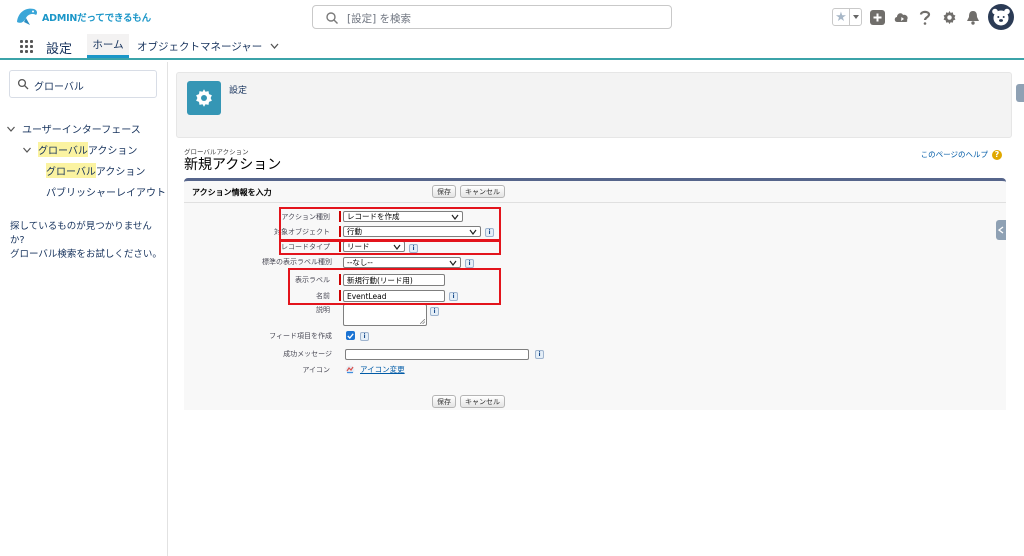 The height and width of the screenshot is (556, 1024). Describe the element at coordinates (444, 191) in the screenshot. I see `save-button-top: 保存` at that location.